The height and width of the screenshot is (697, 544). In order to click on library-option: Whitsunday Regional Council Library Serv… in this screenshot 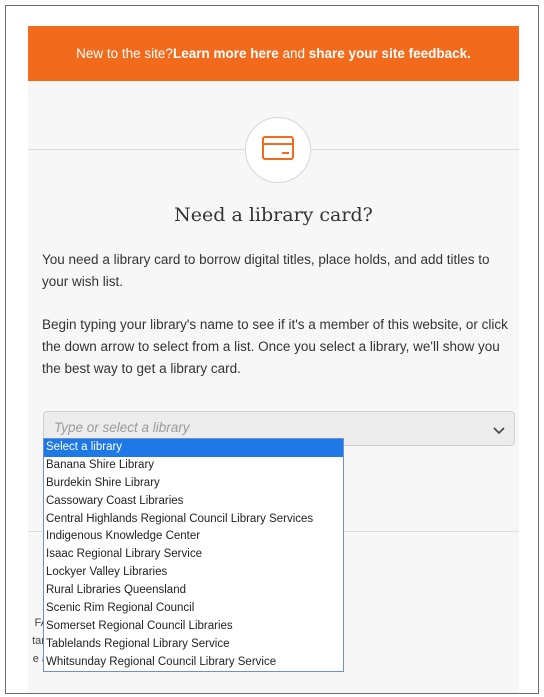, I will do `click(193, 663)`.